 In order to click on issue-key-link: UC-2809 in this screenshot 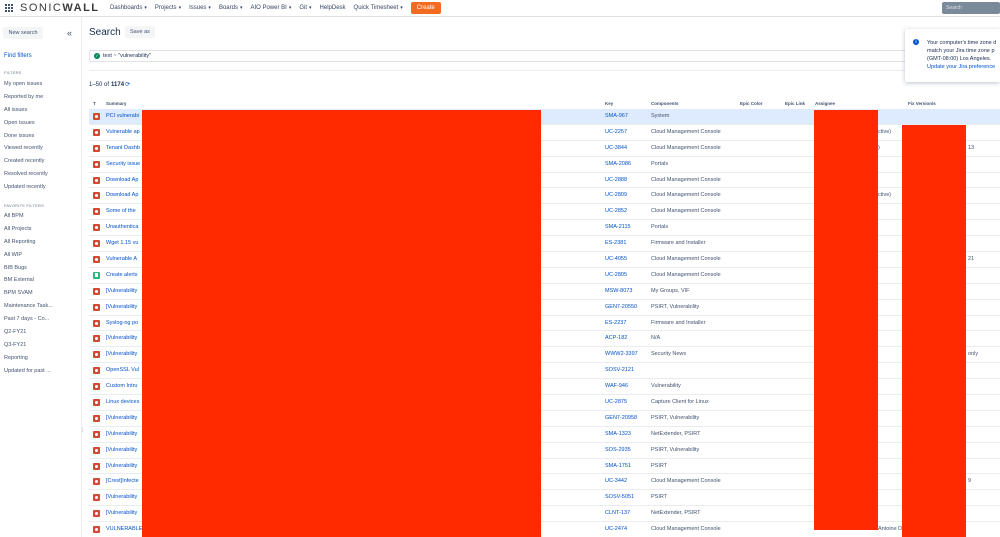, I will do `click(616, 195)`.